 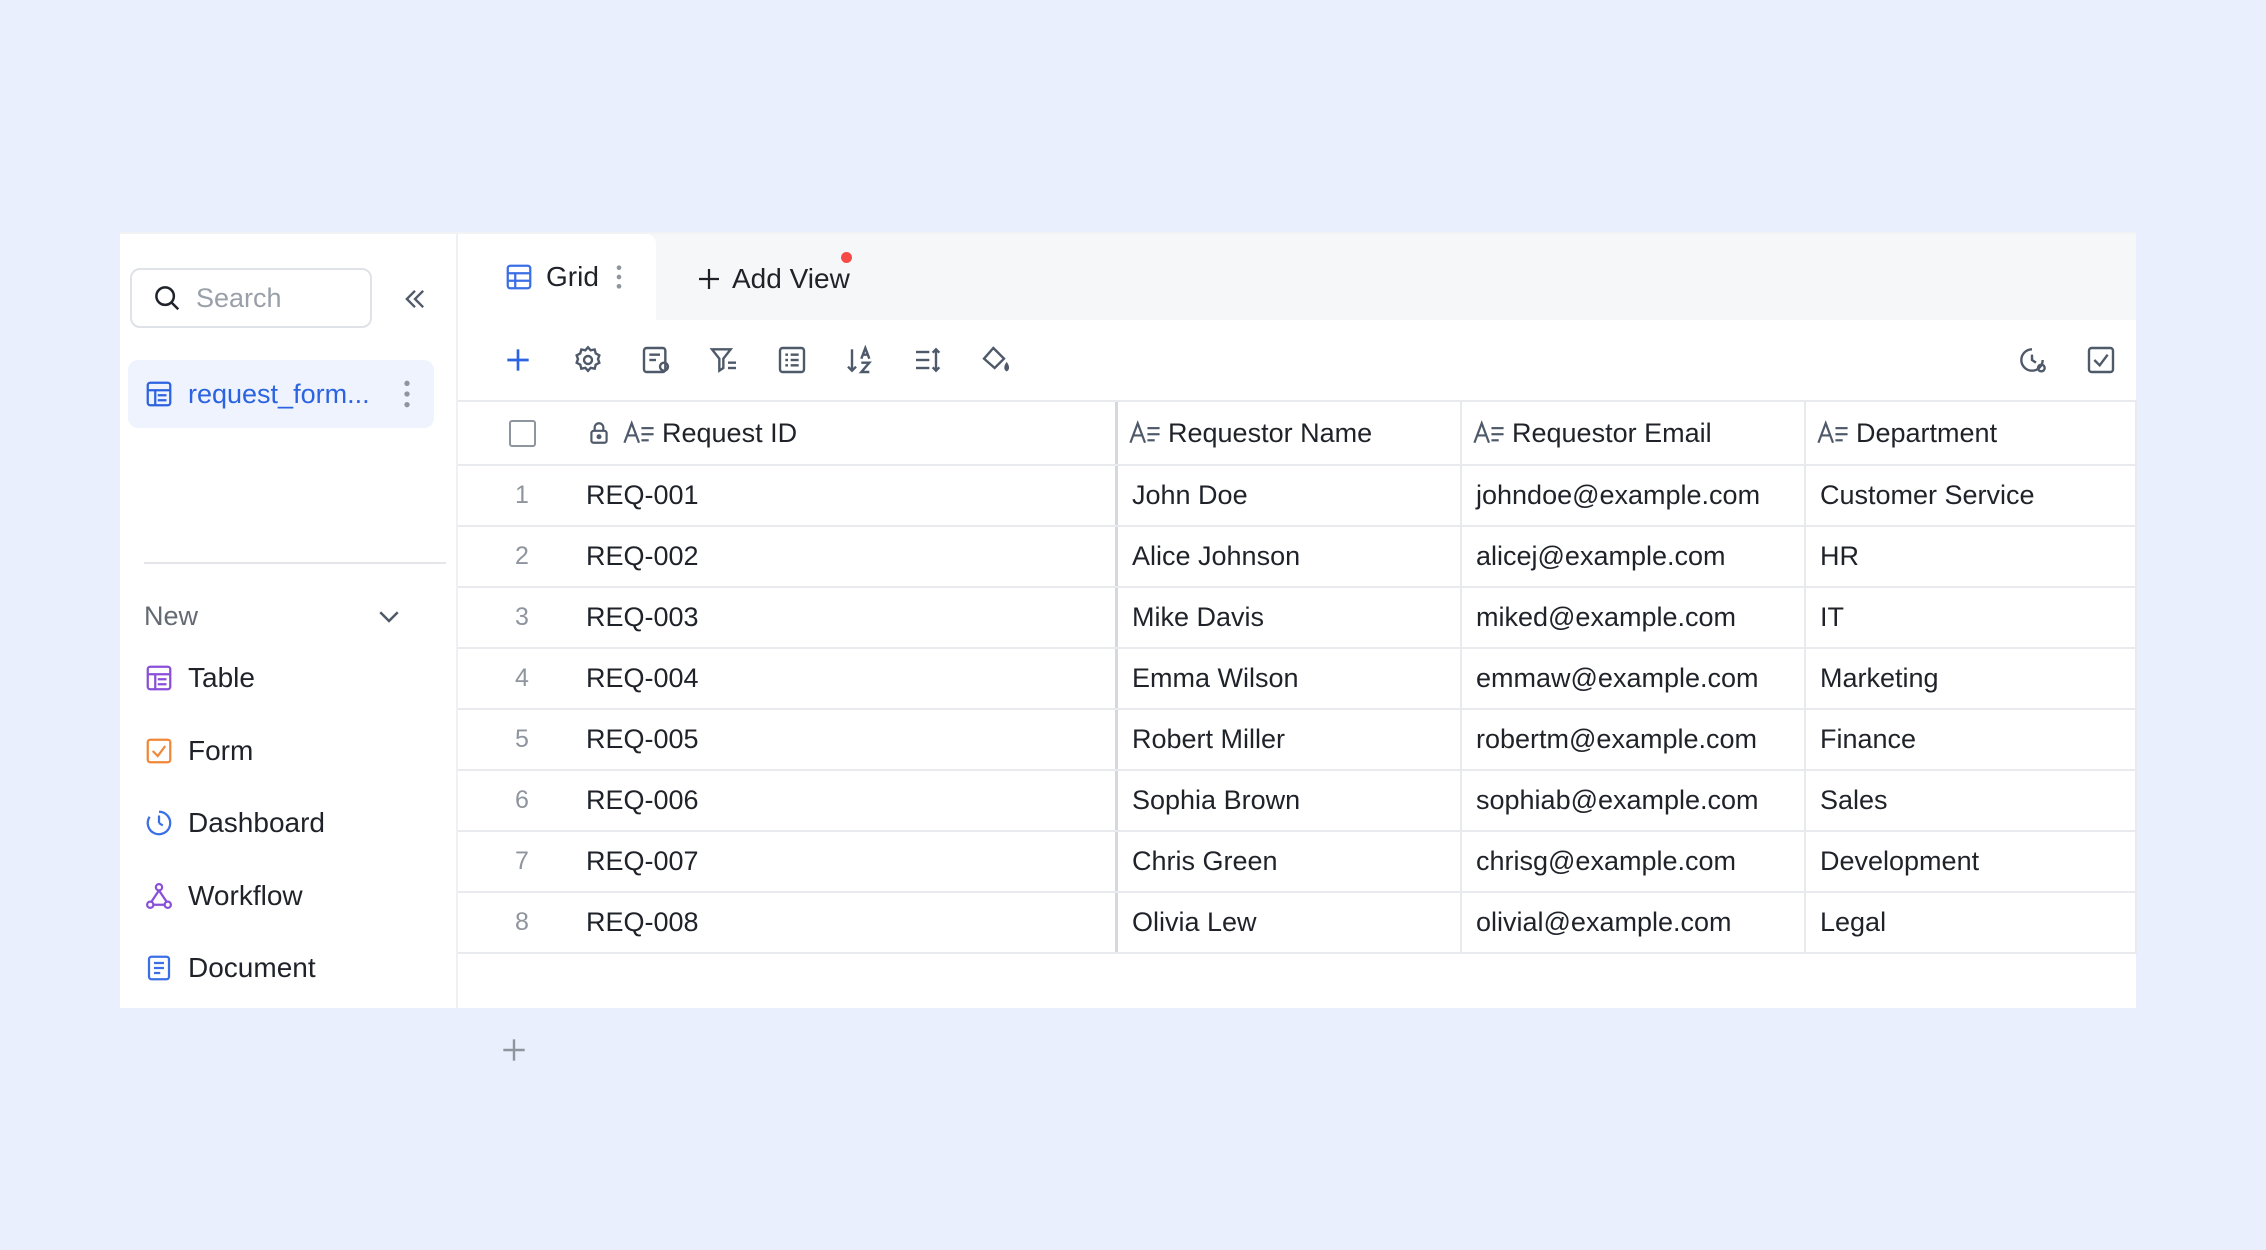 I want to click on plus-icon, so click(x=514, y=1050).